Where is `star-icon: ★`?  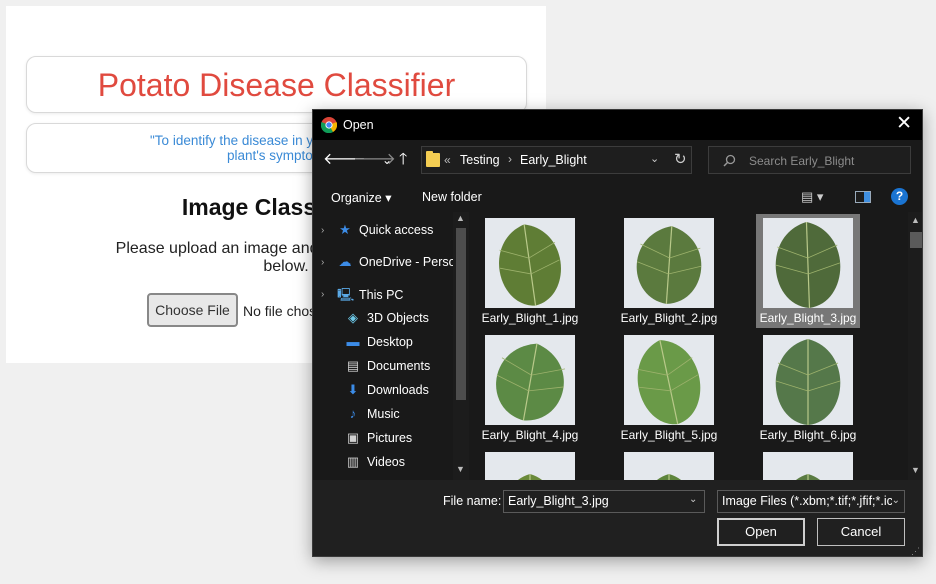 star-icon: ★ is located at coordinates (345, 229).